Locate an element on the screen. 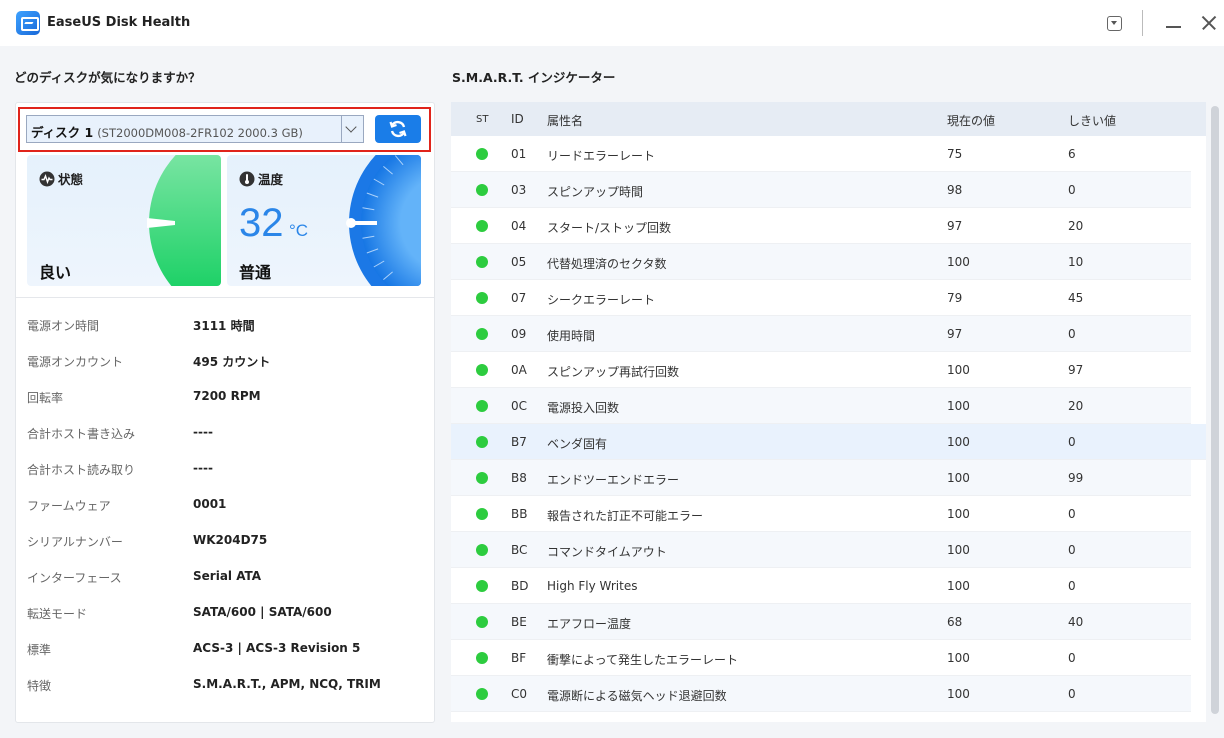 The image size is (1224, 738). close-button is located at coordinates (1209, 23).